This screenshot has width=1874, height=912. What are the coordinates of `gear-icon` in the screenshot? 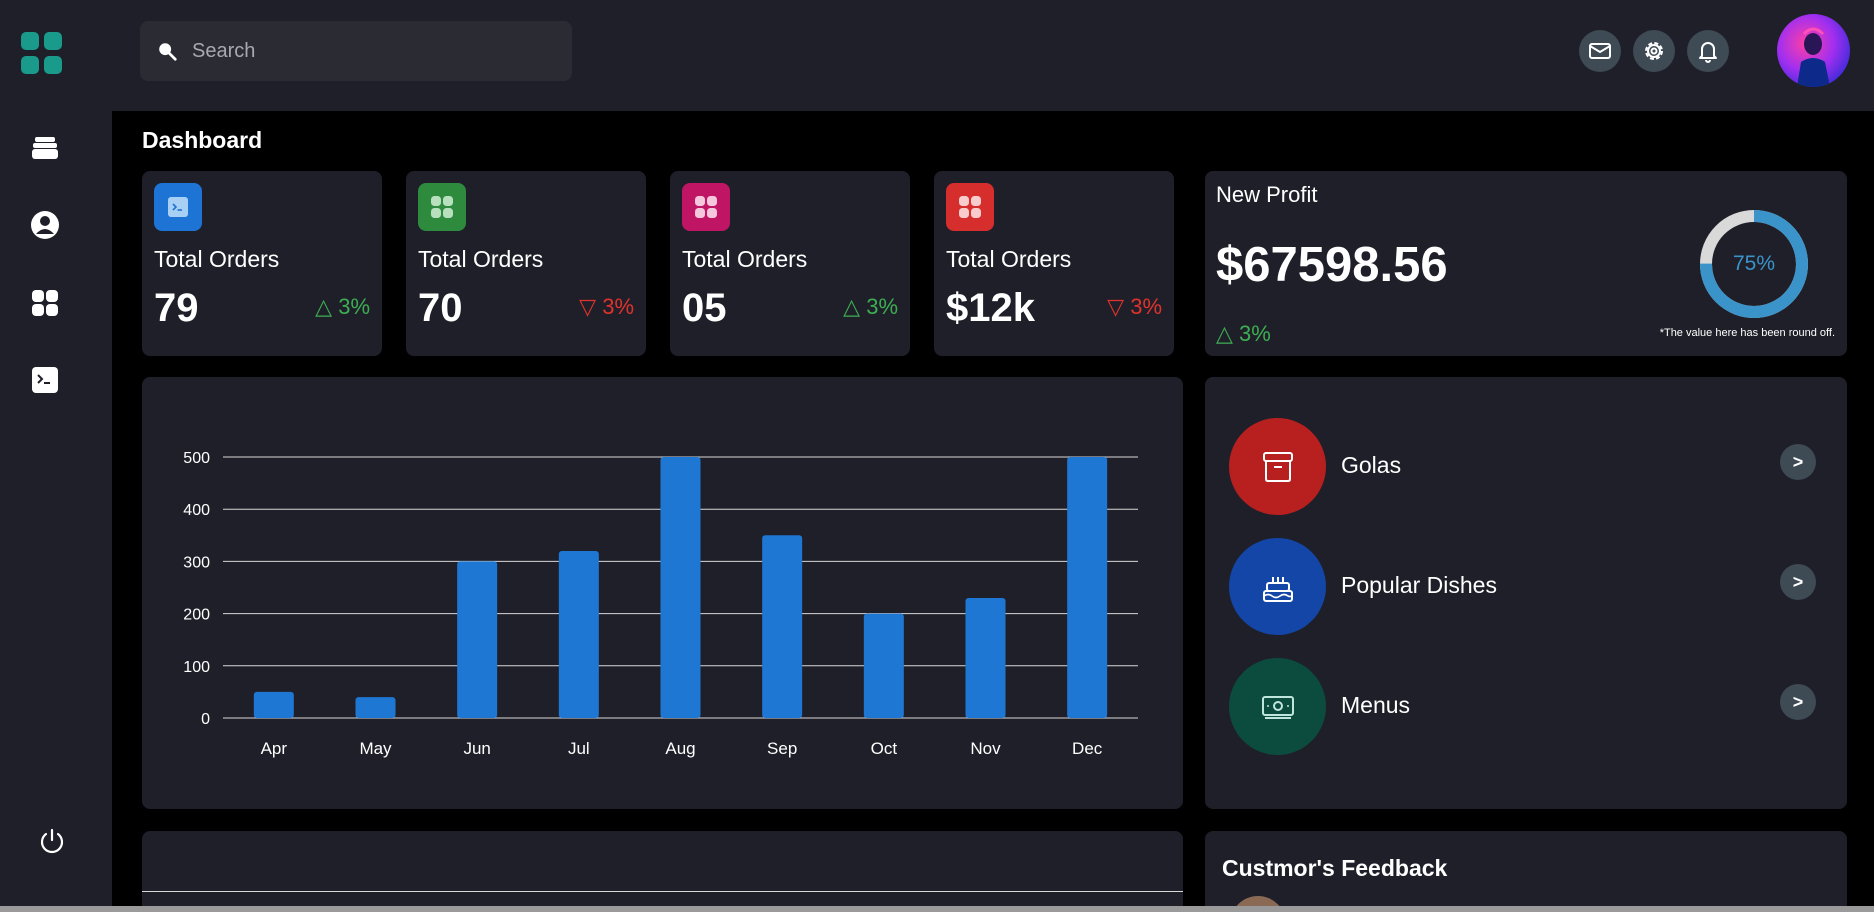 It's located at (1654, 51).